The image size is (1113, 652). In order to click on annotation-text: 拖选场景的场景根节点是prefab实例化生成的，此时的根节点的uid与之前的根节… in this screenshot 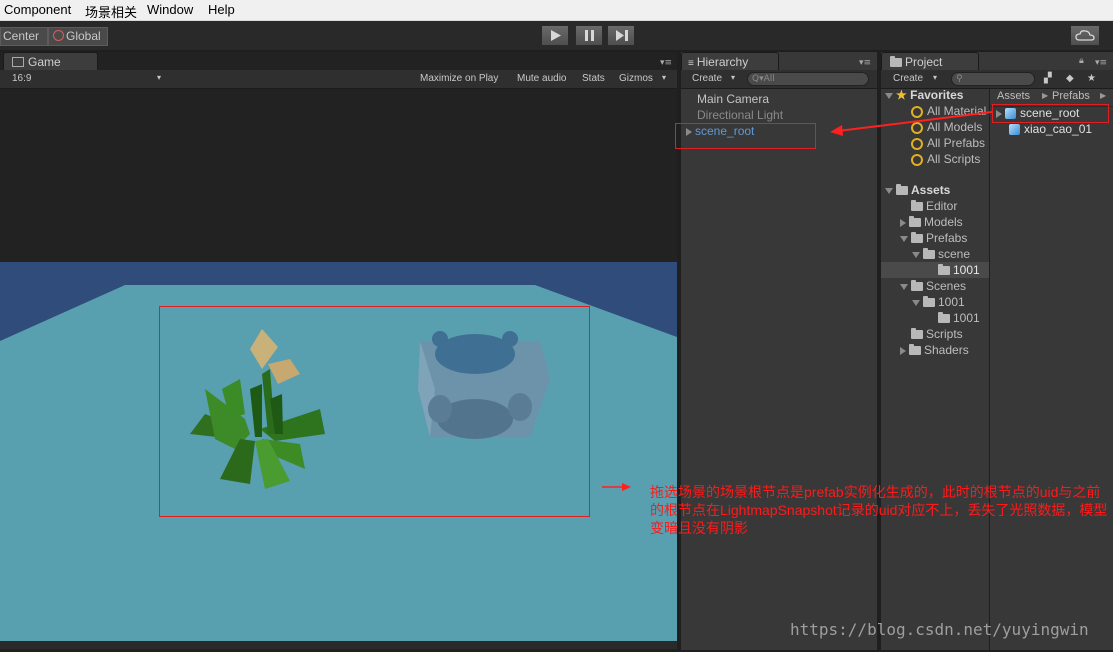, I will do `click(879, 510)`.